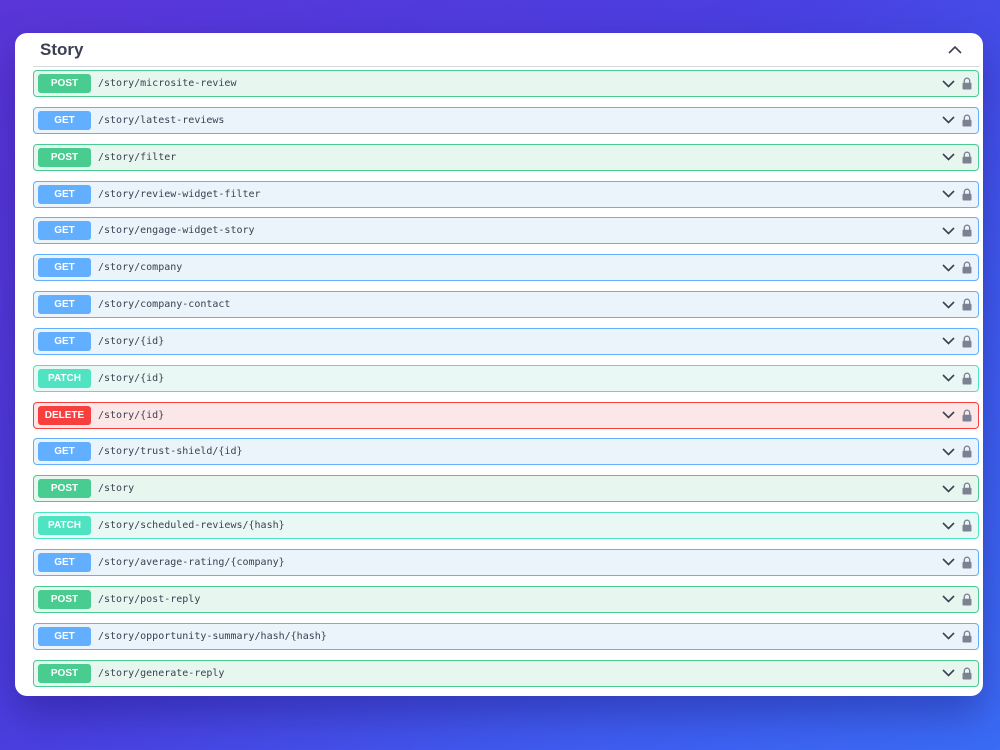 This screenshot has width=1000, height=750. Describe the element at coordinates (62, 49) in the screenshot. I see `section-title: Story` at that location.